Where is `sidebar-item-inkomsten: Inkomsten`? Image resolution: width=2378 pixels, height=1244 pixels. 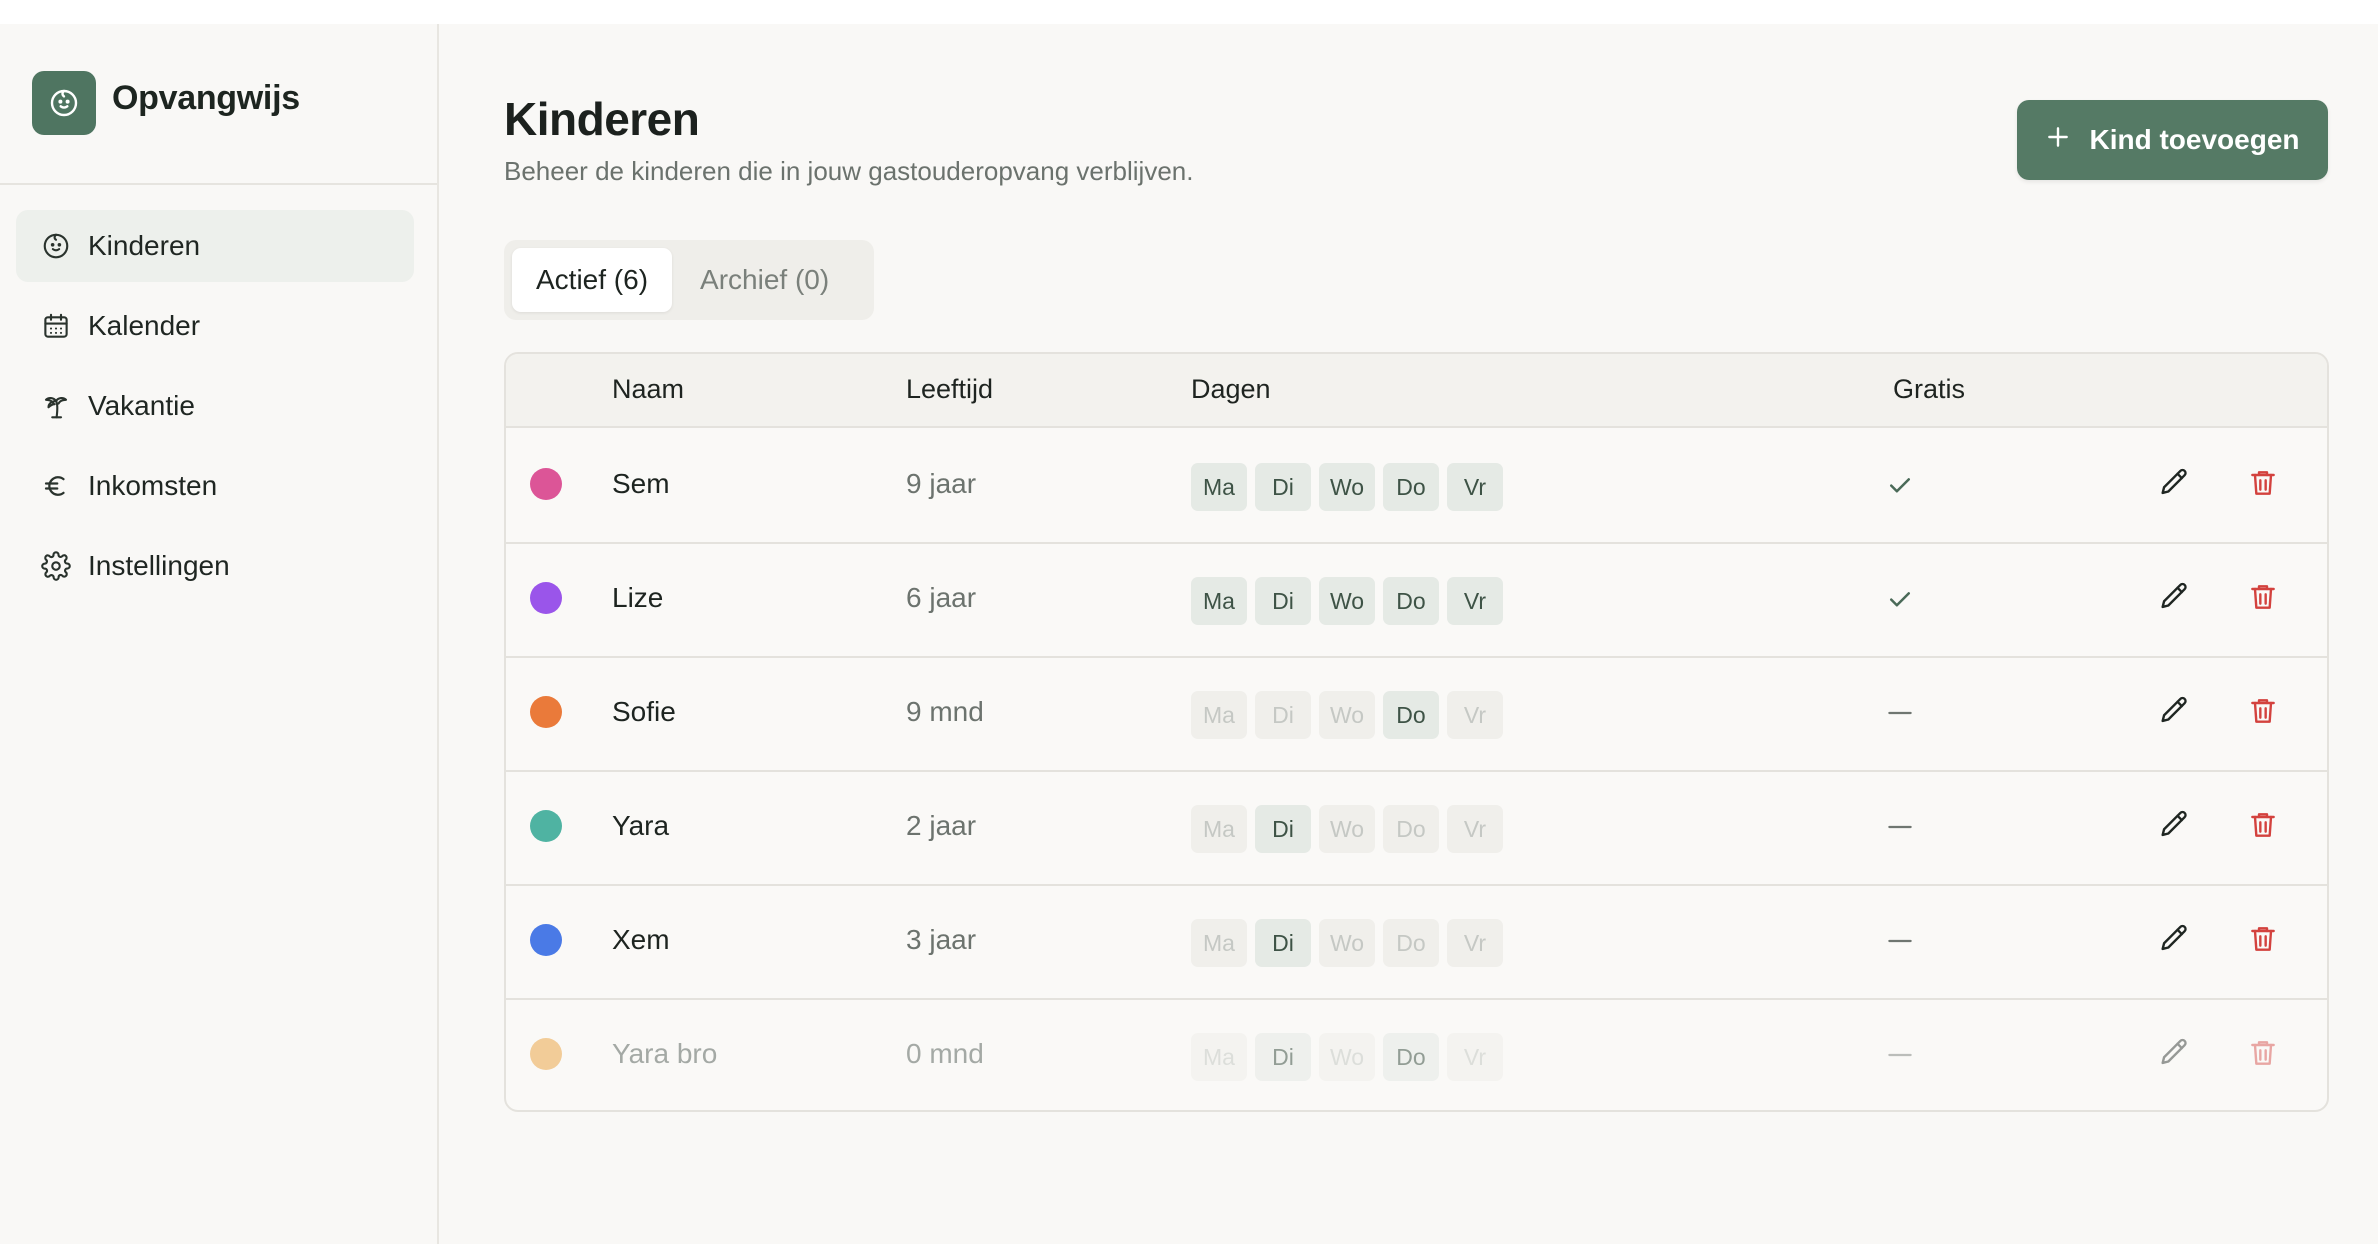 sidebar-item-inkomsten: Inkomsten is located at coordinates (215, 486).